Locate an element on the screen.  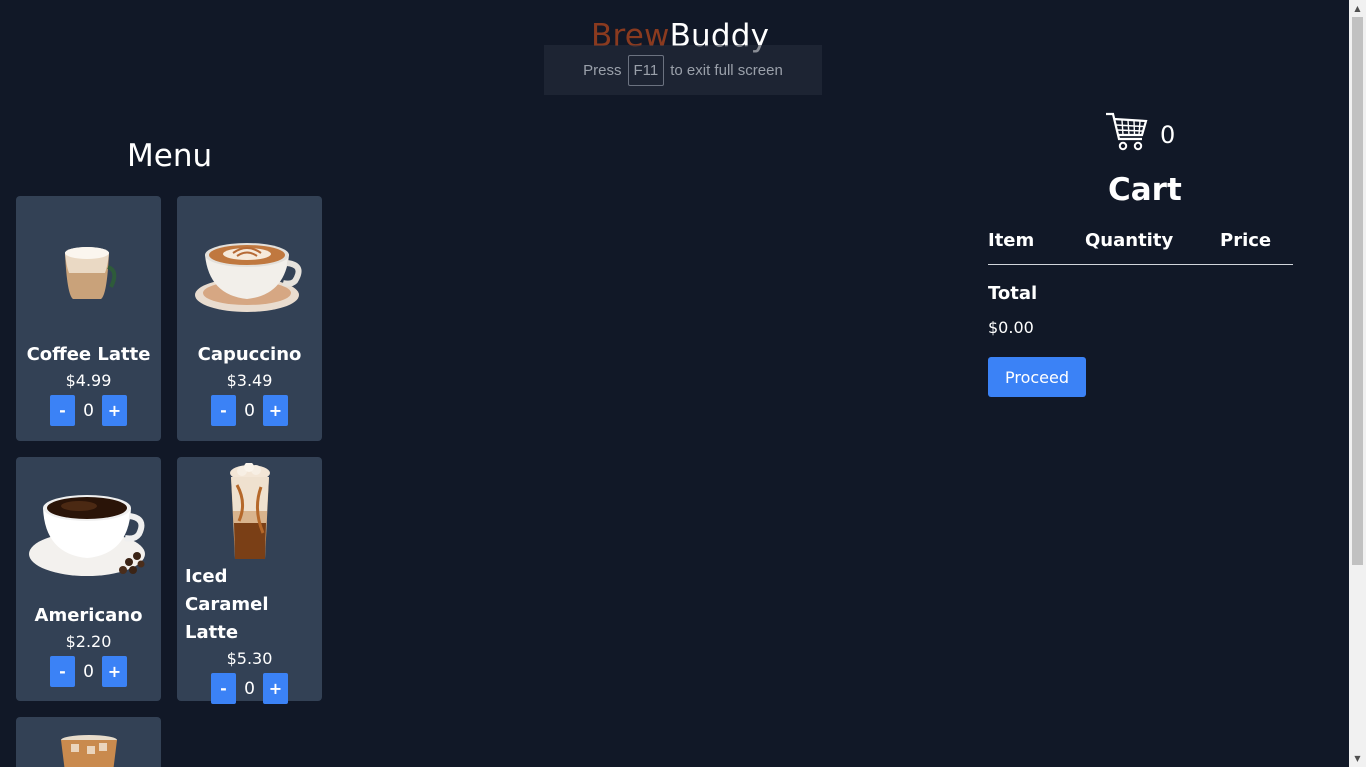
menu-card-capuccino: Capuccino $3.49 - 0 + is located at coordinates (249, 318).